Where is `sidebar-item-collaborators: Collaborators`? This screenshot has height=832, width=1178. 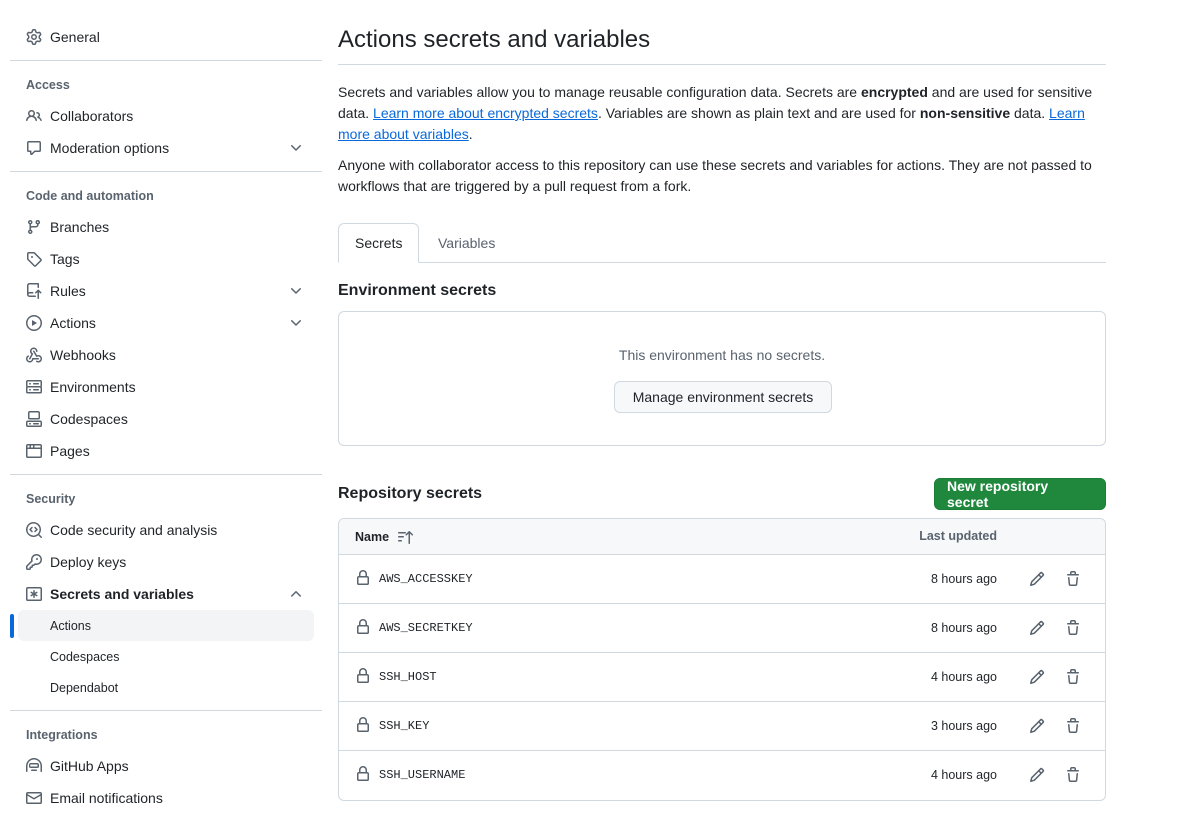 sidebar-item-collaborators: Collaborators is located at coordinates (166, 116).